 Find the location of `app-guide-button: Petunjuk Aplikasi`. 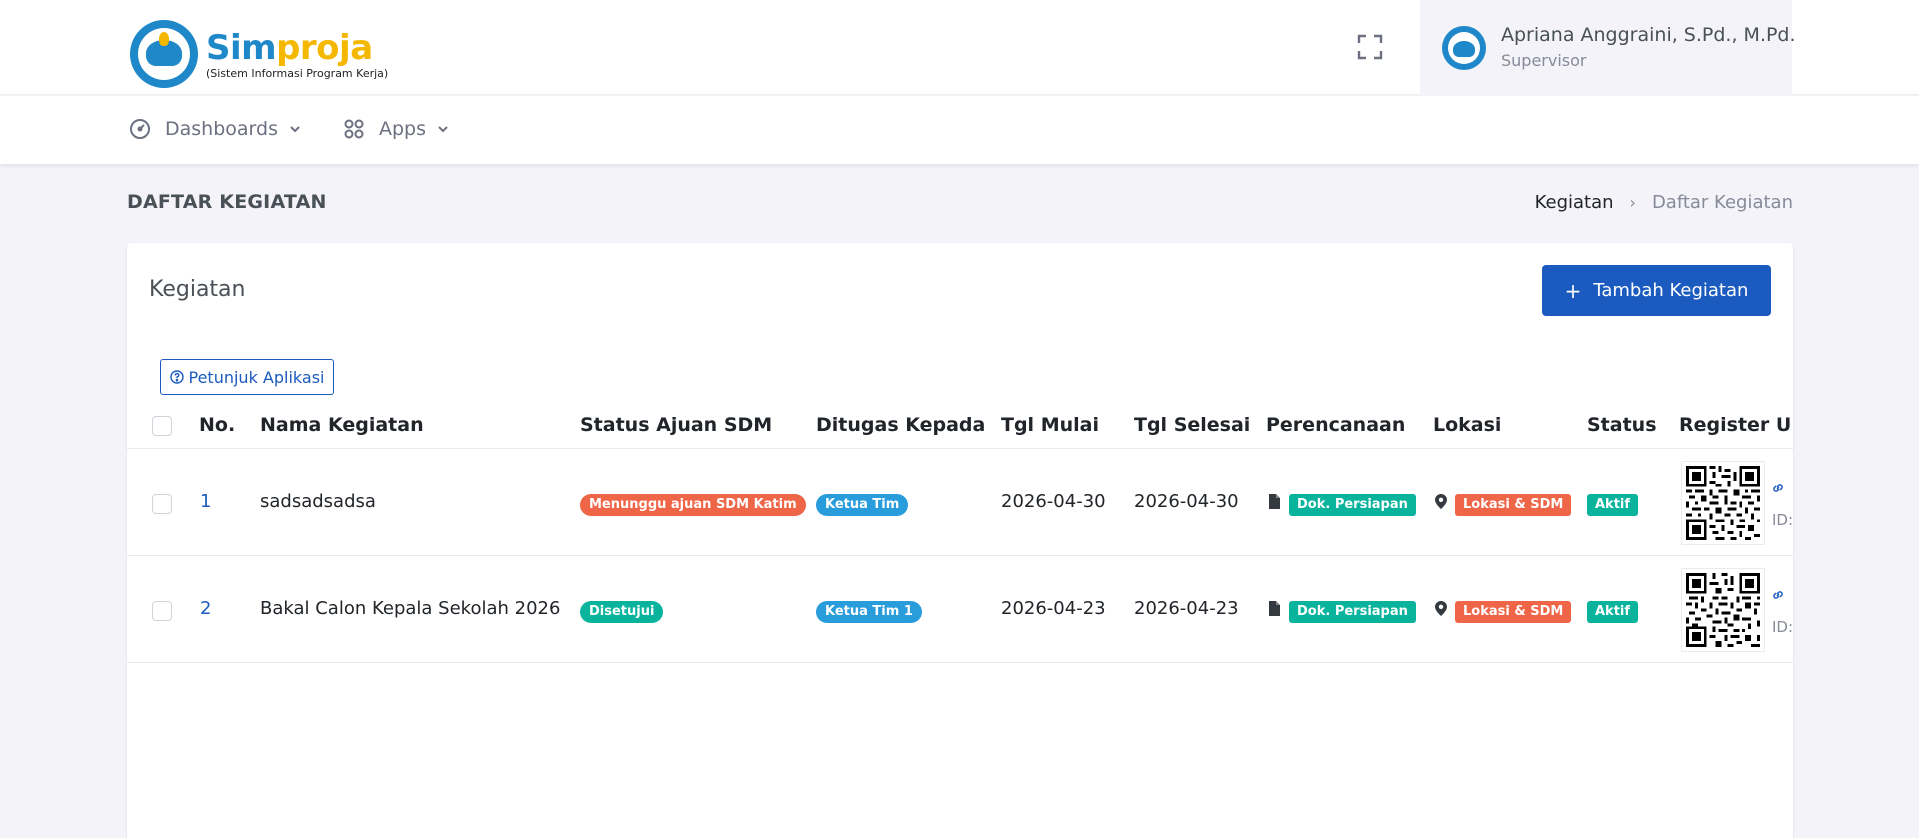

app-guide-button: Petunjuk Aplikasi is located at coordinates (247, 377).